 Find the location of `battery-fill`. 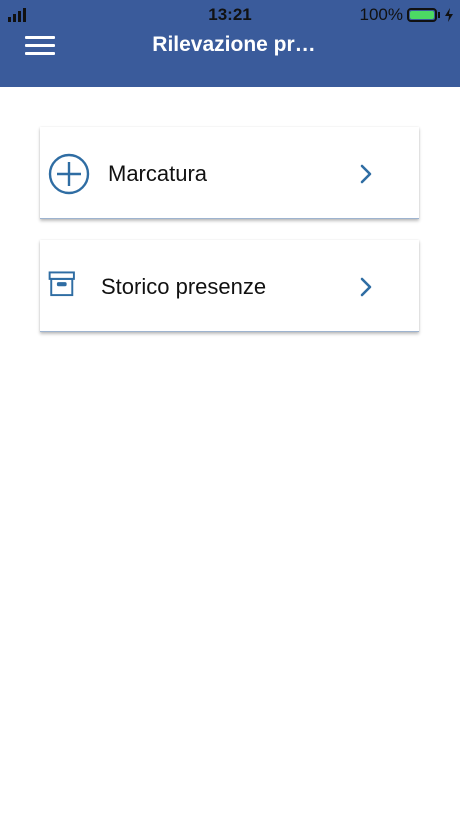

battery-fill is located at coordinates (422, 15).